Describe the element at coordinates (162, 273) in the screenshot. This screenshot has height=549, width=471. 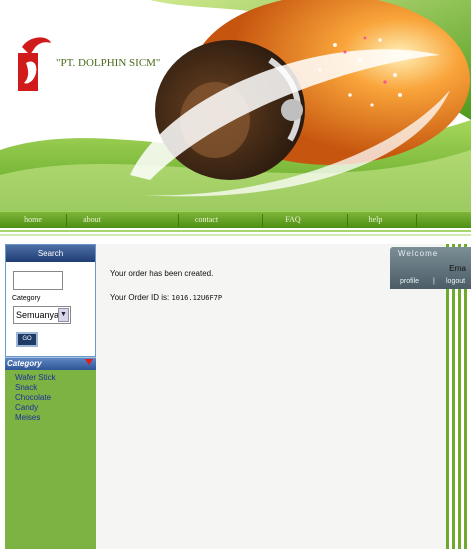
I see `order-created-message: Your order has been created.` at that location.